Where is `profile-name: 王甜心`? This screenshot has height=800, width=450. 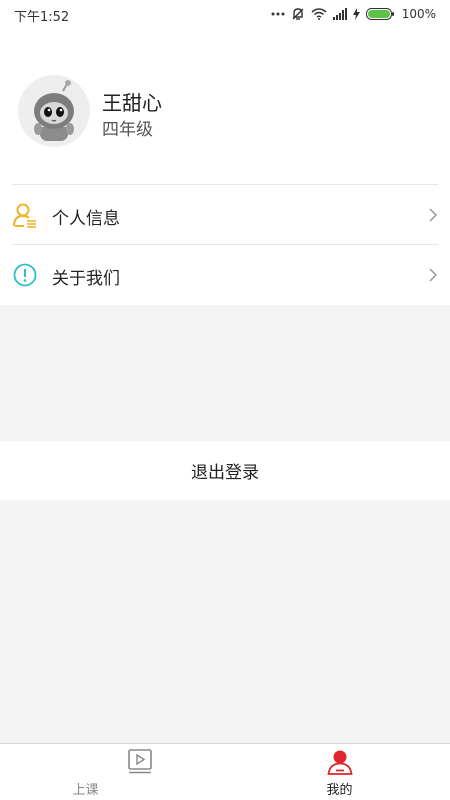 profile-name: 王甜心 is located at coordinates (132, 103).